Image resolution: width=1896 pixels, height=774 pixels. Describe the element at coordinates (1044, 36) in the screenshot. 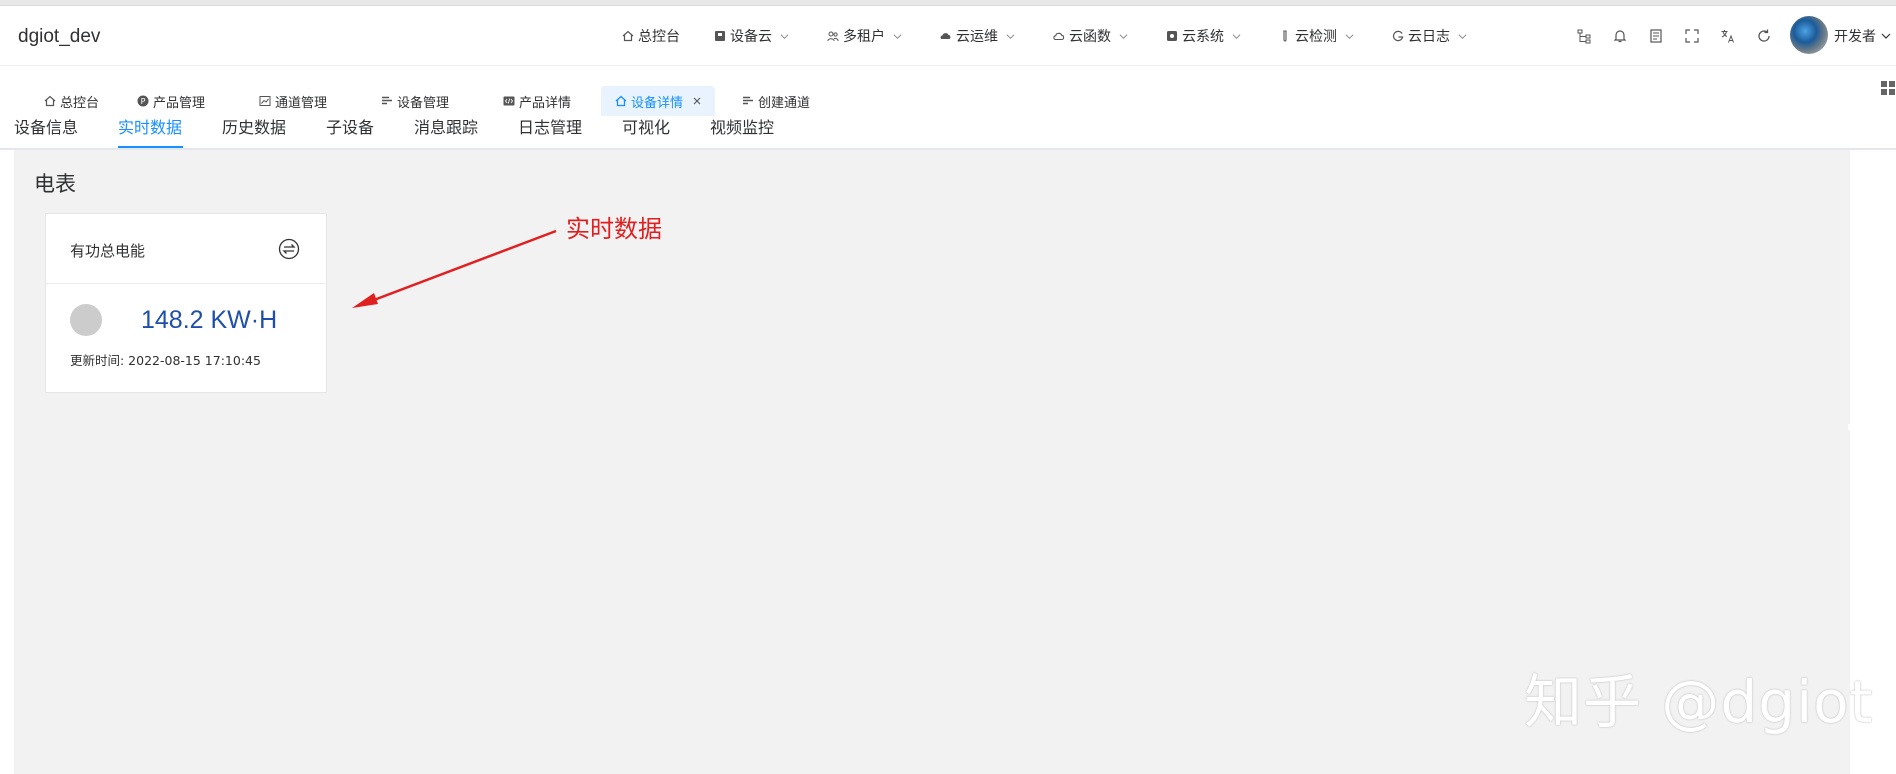

I see `top-nav: 总控台 设备云 多租户 云运维 云函数 云系统 云检测 云日志` at that location.